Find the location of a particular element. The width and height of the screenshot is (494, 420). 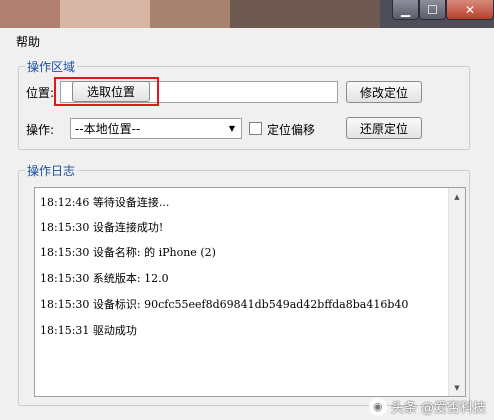

menu-bar: 帮助 is located at coordinates (247, 40).